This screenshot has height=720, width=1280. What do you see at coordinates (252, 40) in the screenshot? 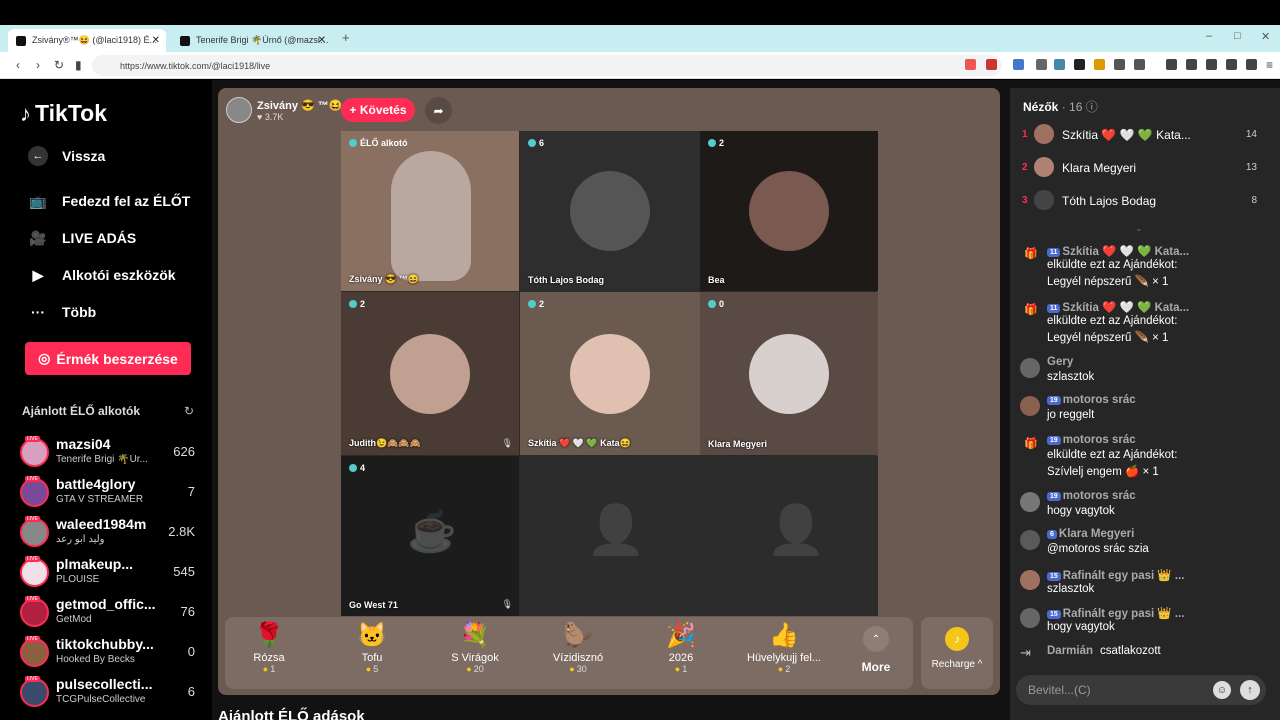
I see `browser-tab: Tenerife Brigi 🌴Úrnő (@mazsi04) É... ✕` at bounding box center [252, 40].